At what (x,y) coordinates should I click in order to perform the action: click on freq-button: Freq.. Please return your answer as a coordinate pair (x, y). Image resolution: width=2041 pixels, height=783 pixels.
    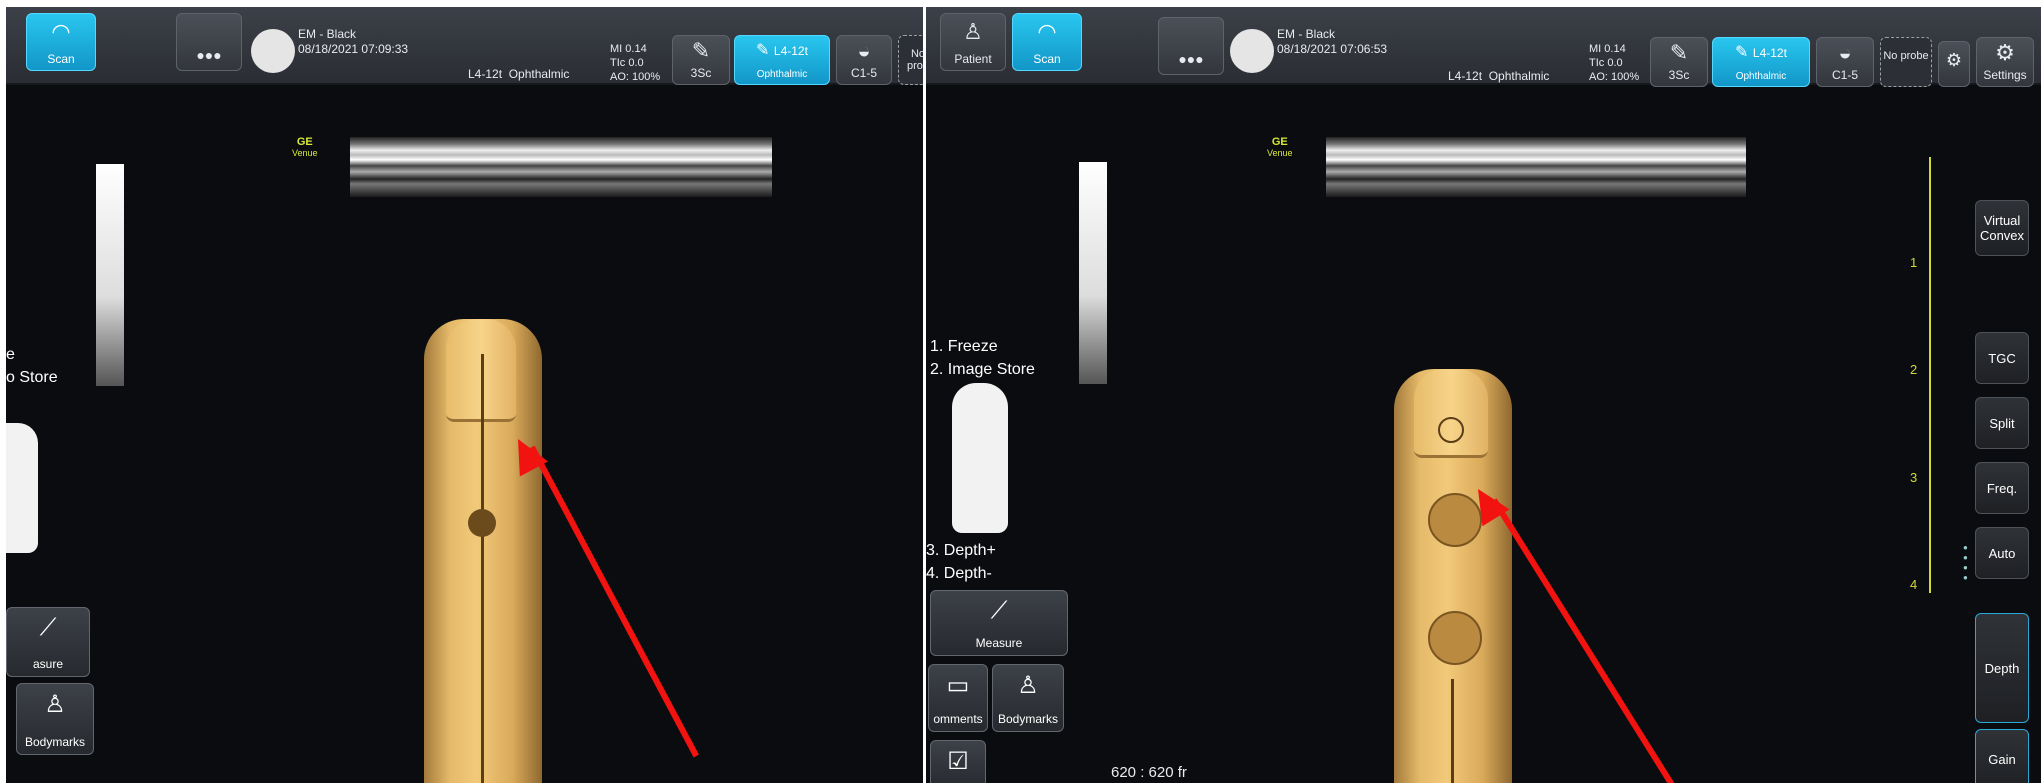
    Looking at the image, I should click on (2002, 488).